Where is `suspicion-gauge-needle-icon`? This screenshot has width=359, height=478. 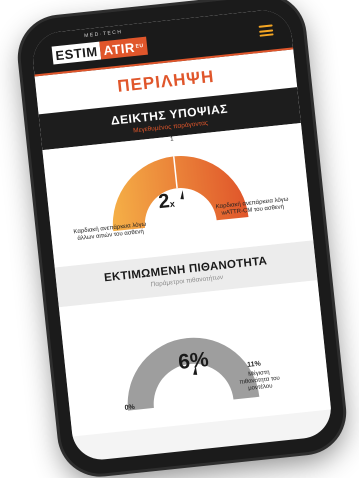
suspicion-gauge-needle-icon is located at coordinates (182, 195).